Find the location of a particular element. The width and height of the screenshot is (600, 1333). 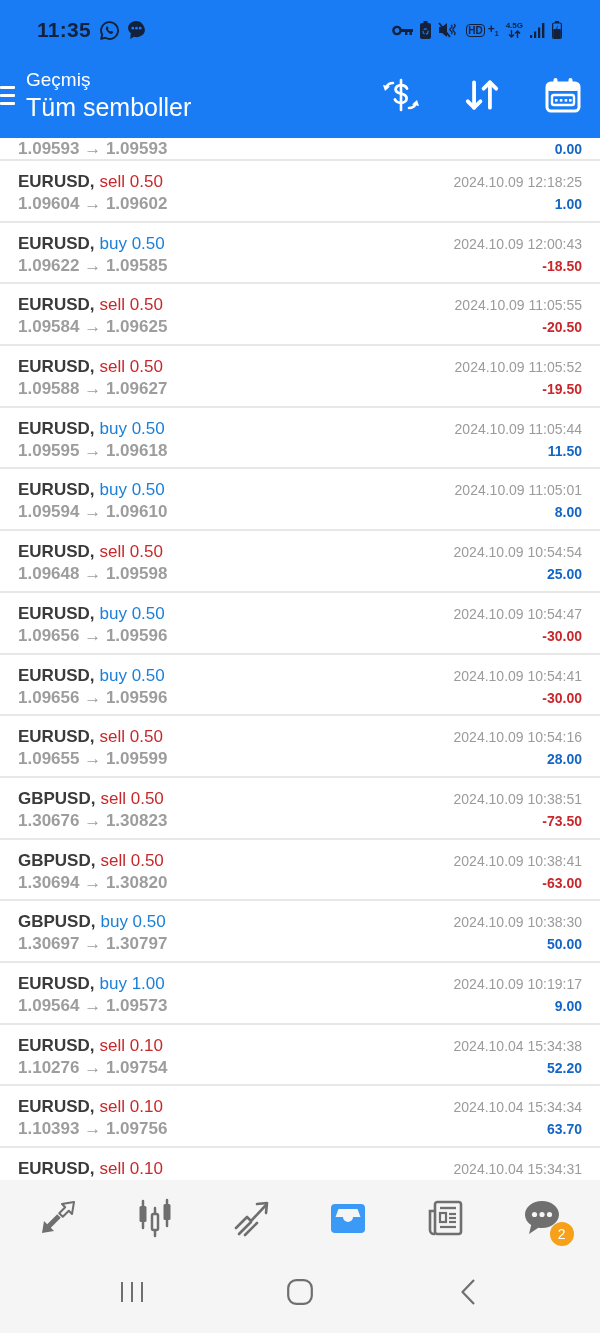

price-text: 1.30676 → 1.30823 is located at coordinates (93, 820).